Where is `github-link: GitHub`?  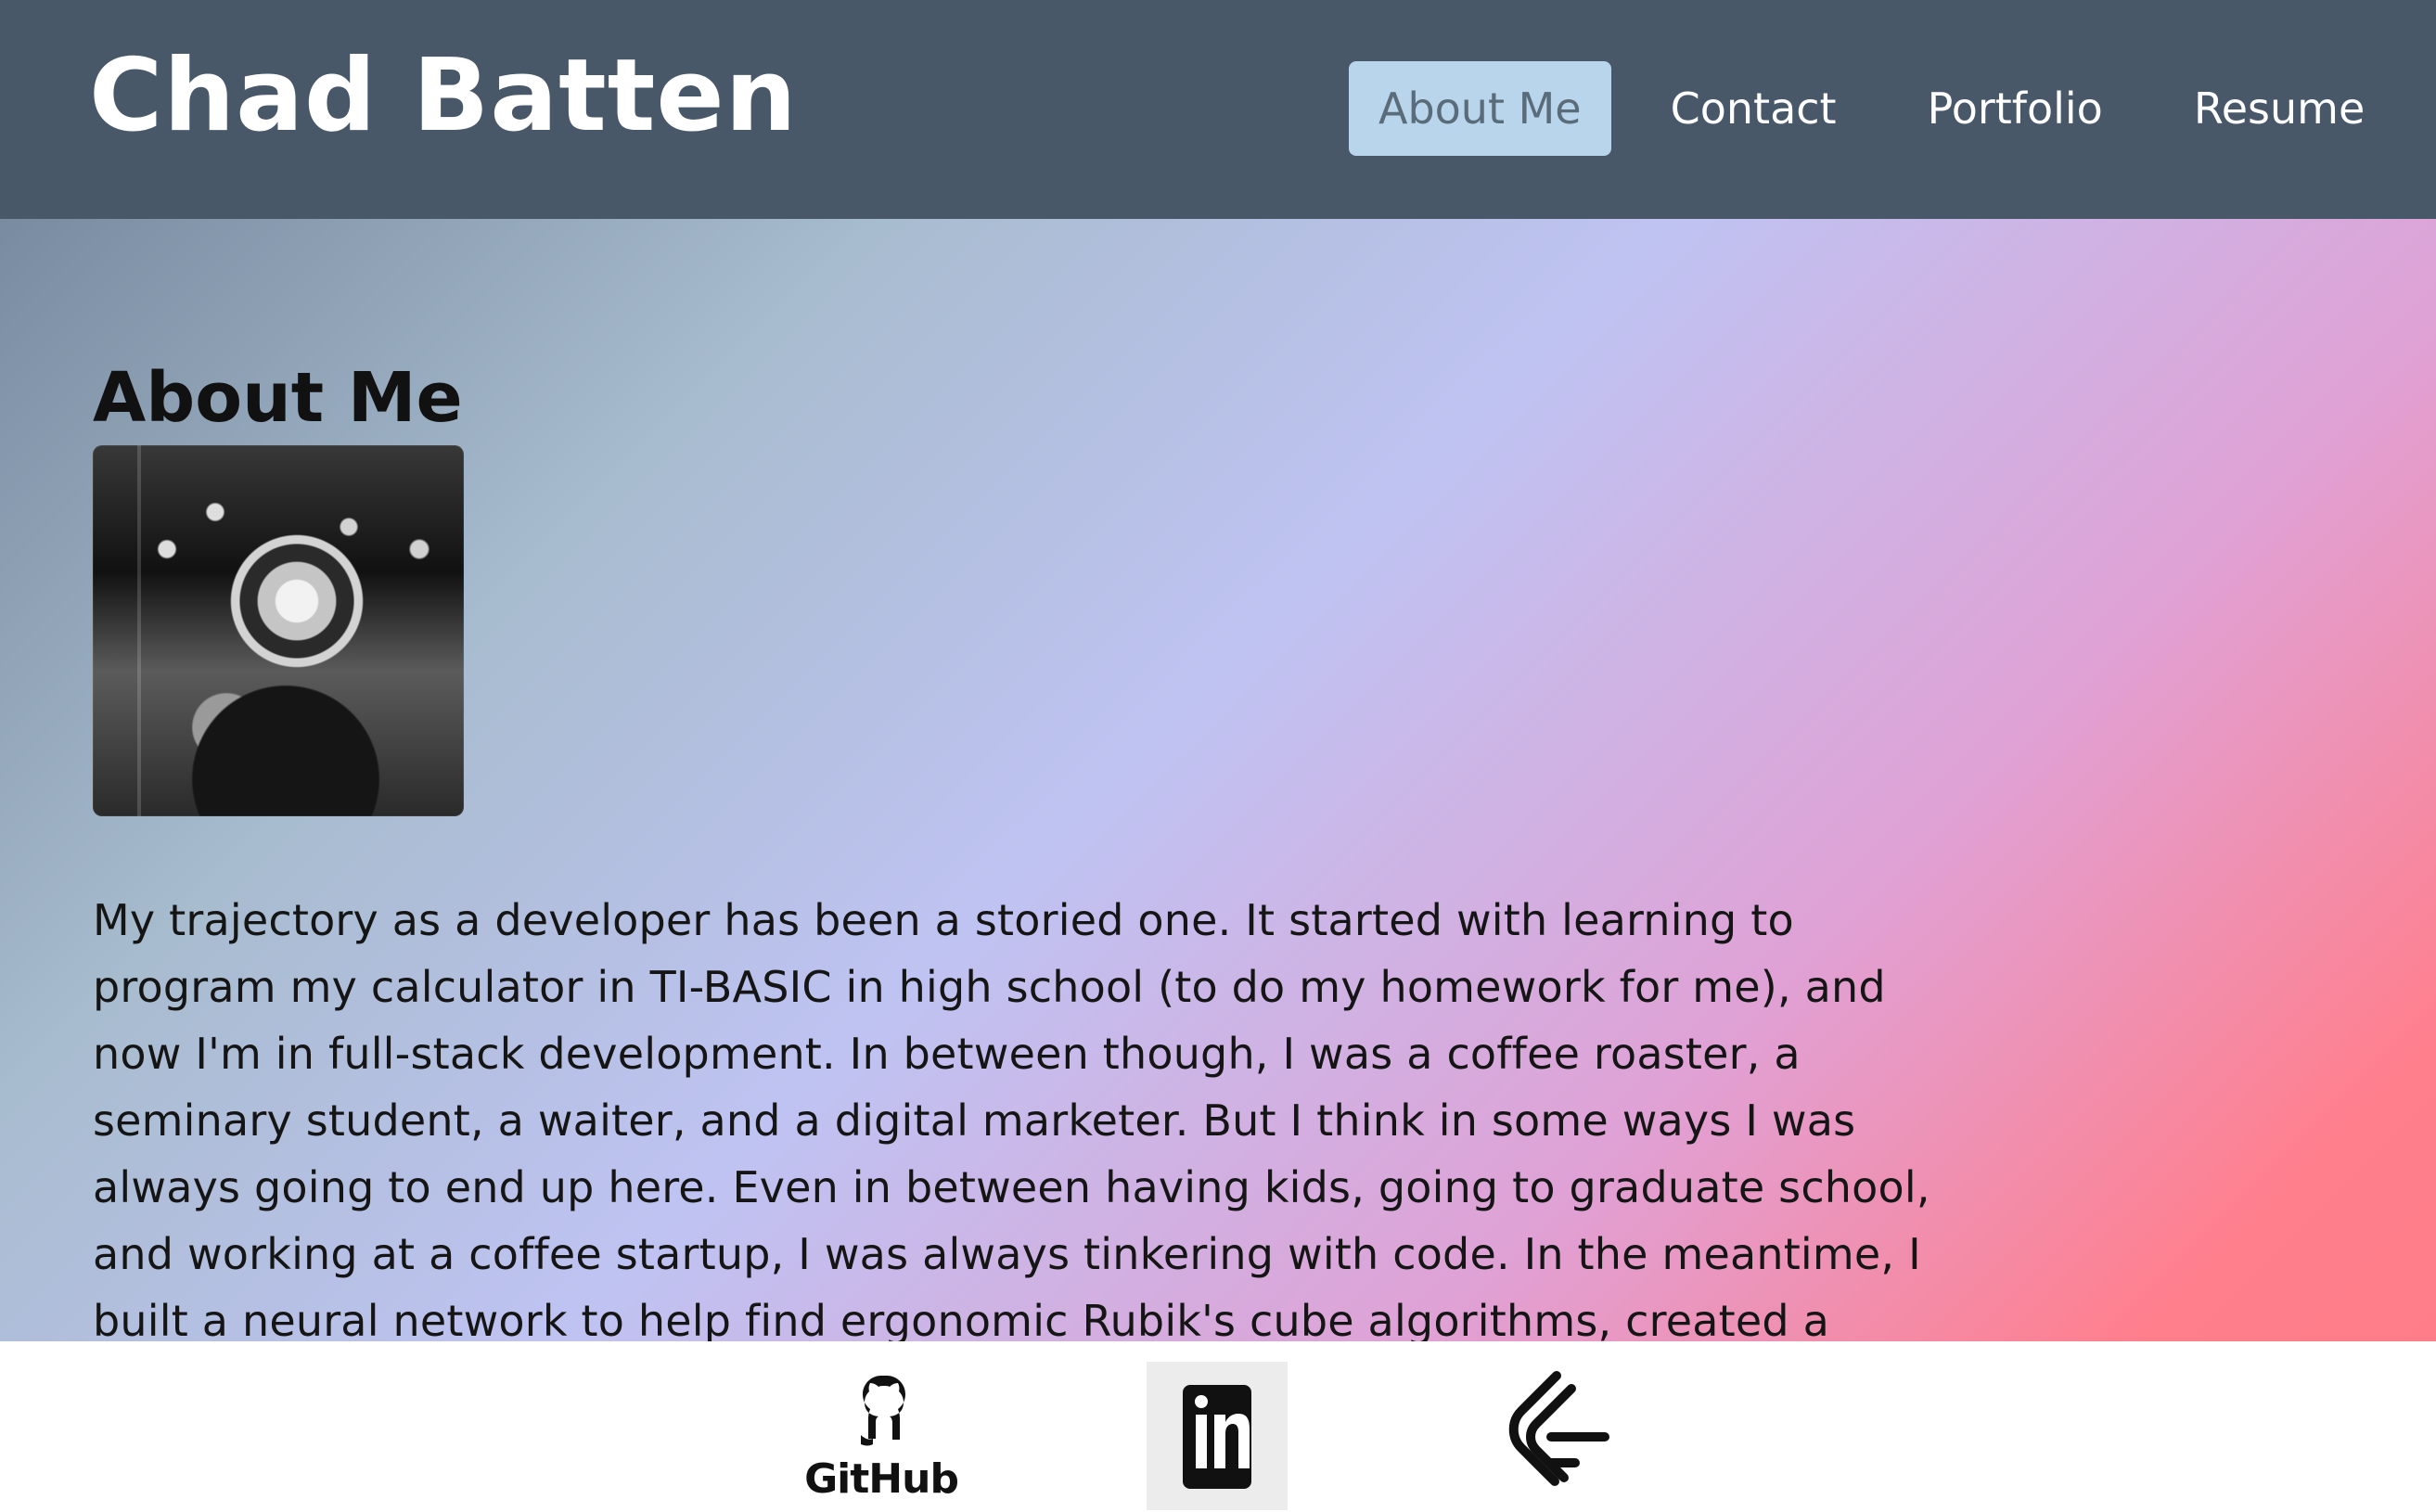 github-link: GitHub is located at coordinates (881, 1436).